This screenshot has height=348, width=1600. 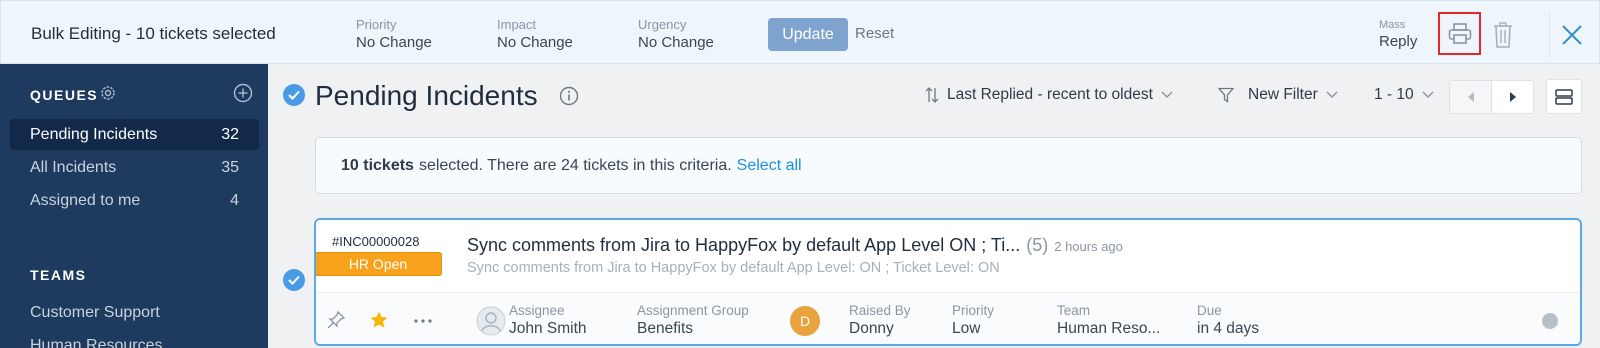 I want to click on more-icon, so click(x=423, y=321).